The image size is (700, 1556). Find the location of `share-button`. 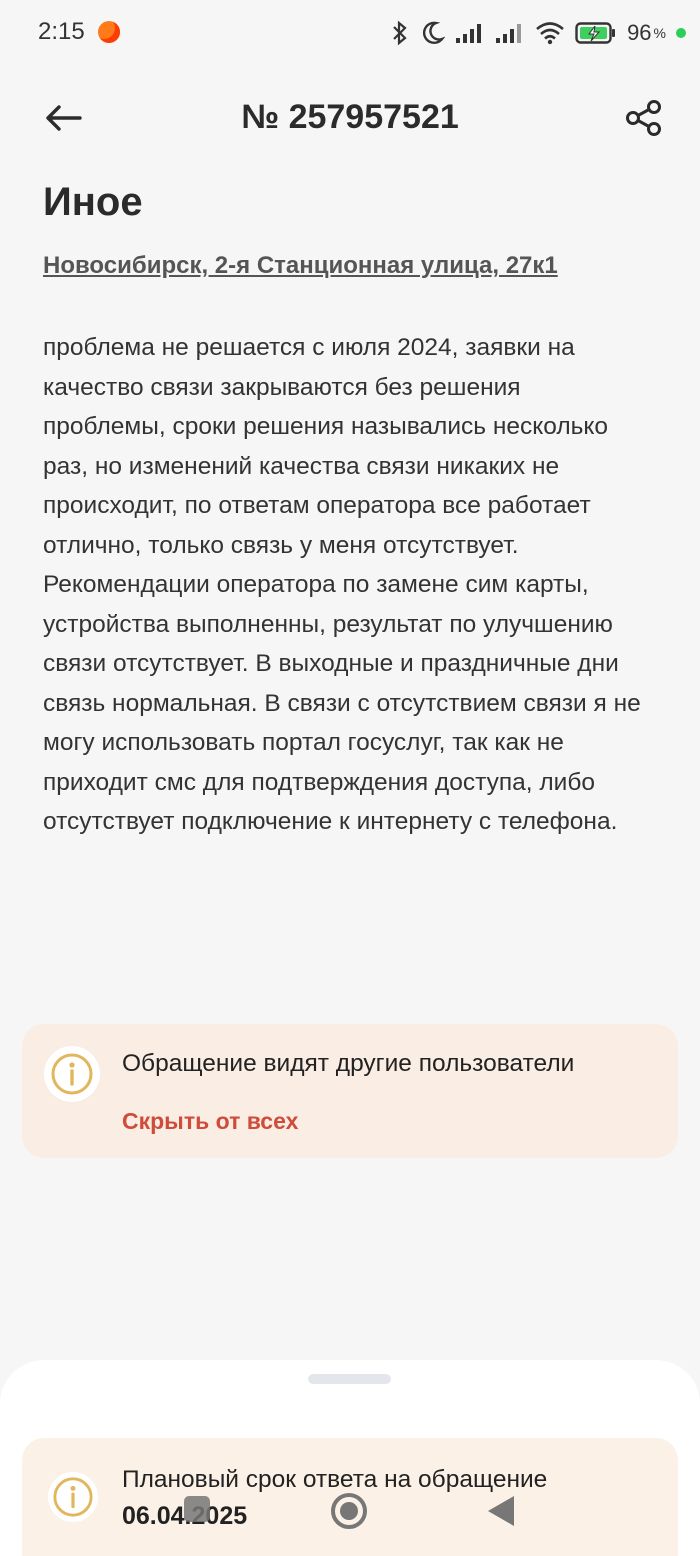

share-button is located at coordinates (644, 118).